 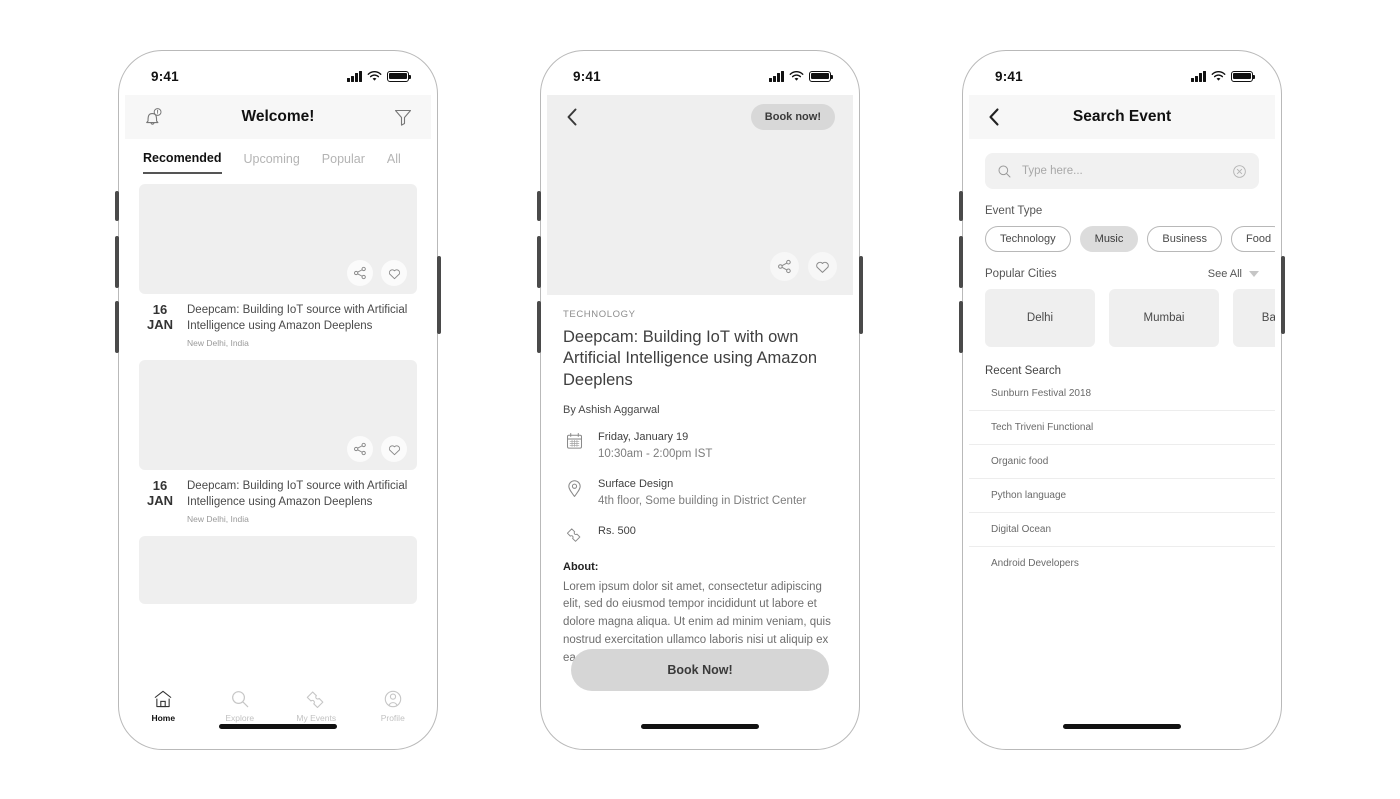 What do you see at coordinates (316, 705) in the screenshot?
I see `tabbar-item-my-events: My Events` at bounding box center [316, 705].